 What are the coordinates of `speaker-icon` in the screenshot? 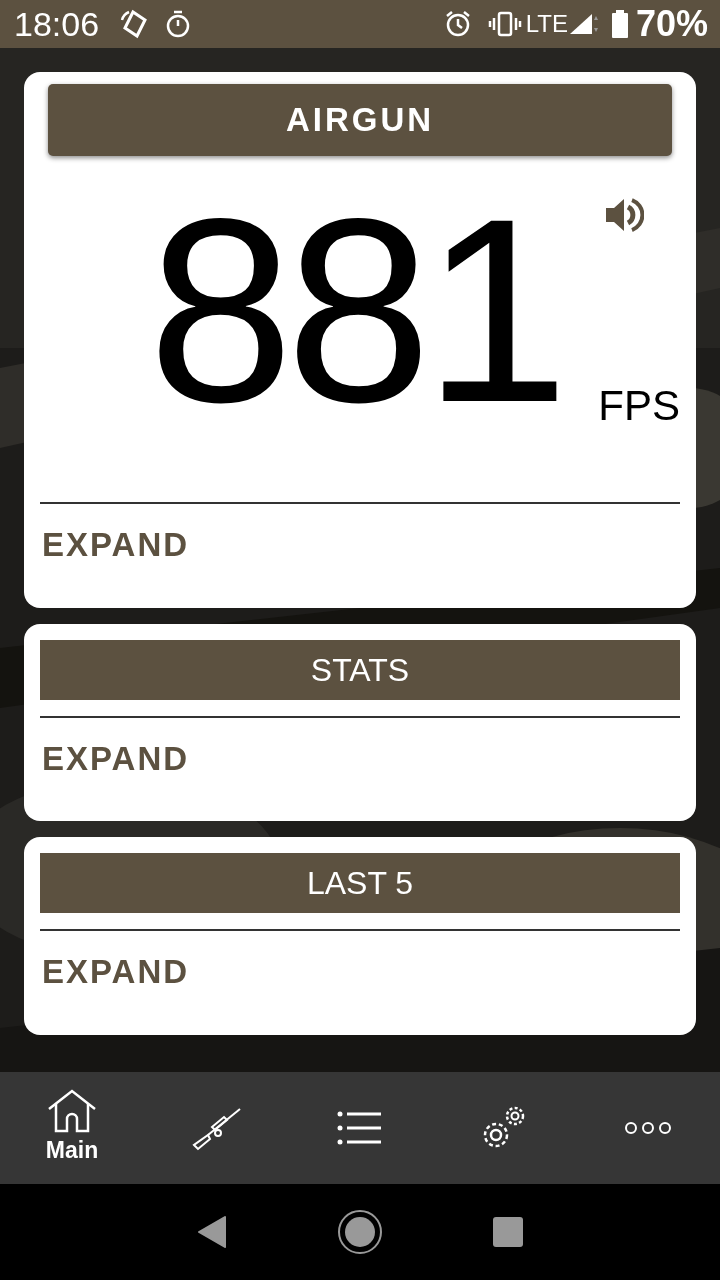 It's located at (624, 215).